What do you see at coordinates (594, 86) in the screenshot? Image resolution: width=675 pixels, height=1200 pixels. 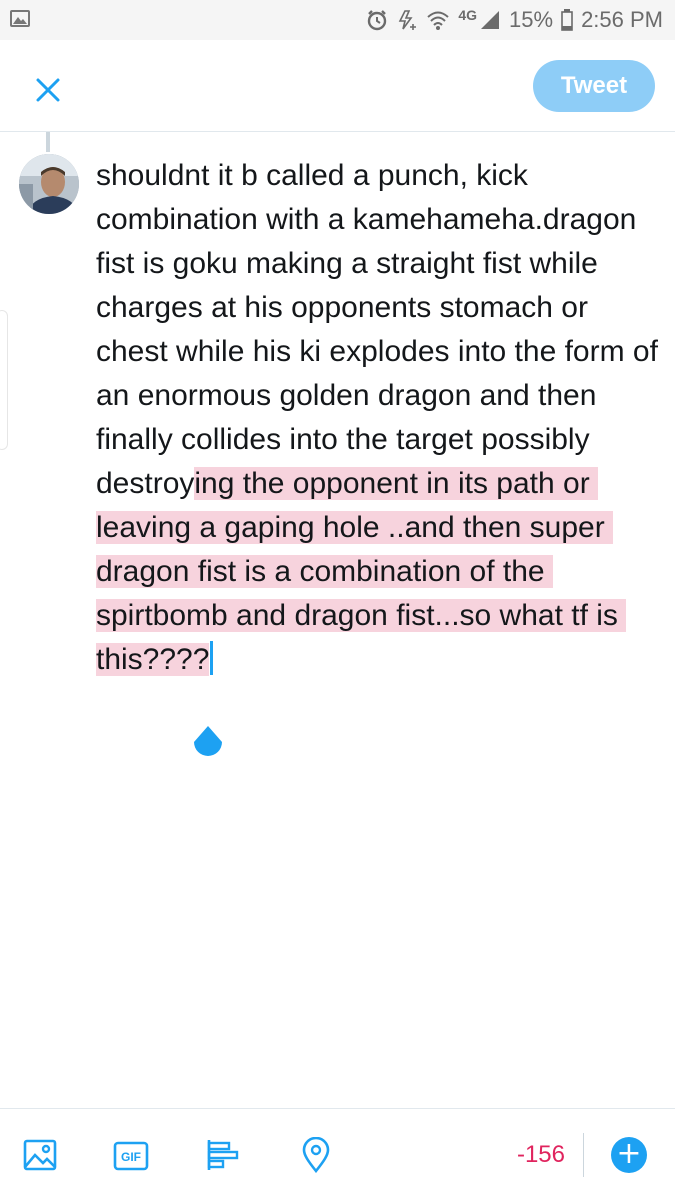 I see `tweet-button: Tweet` at bounding box center [594, 86].